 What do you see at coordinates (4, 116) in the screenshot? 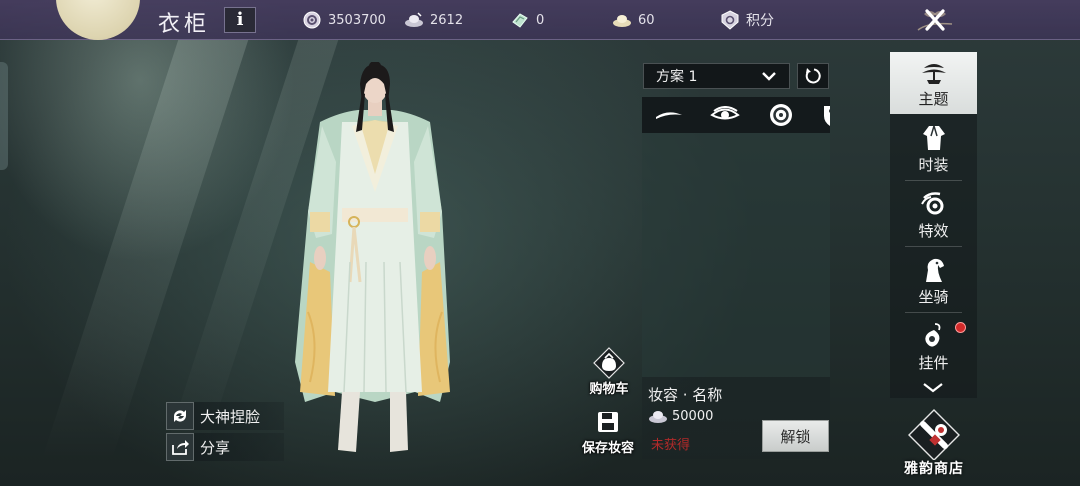
I see `left-edge-tab` at bounding box center [4, 116].